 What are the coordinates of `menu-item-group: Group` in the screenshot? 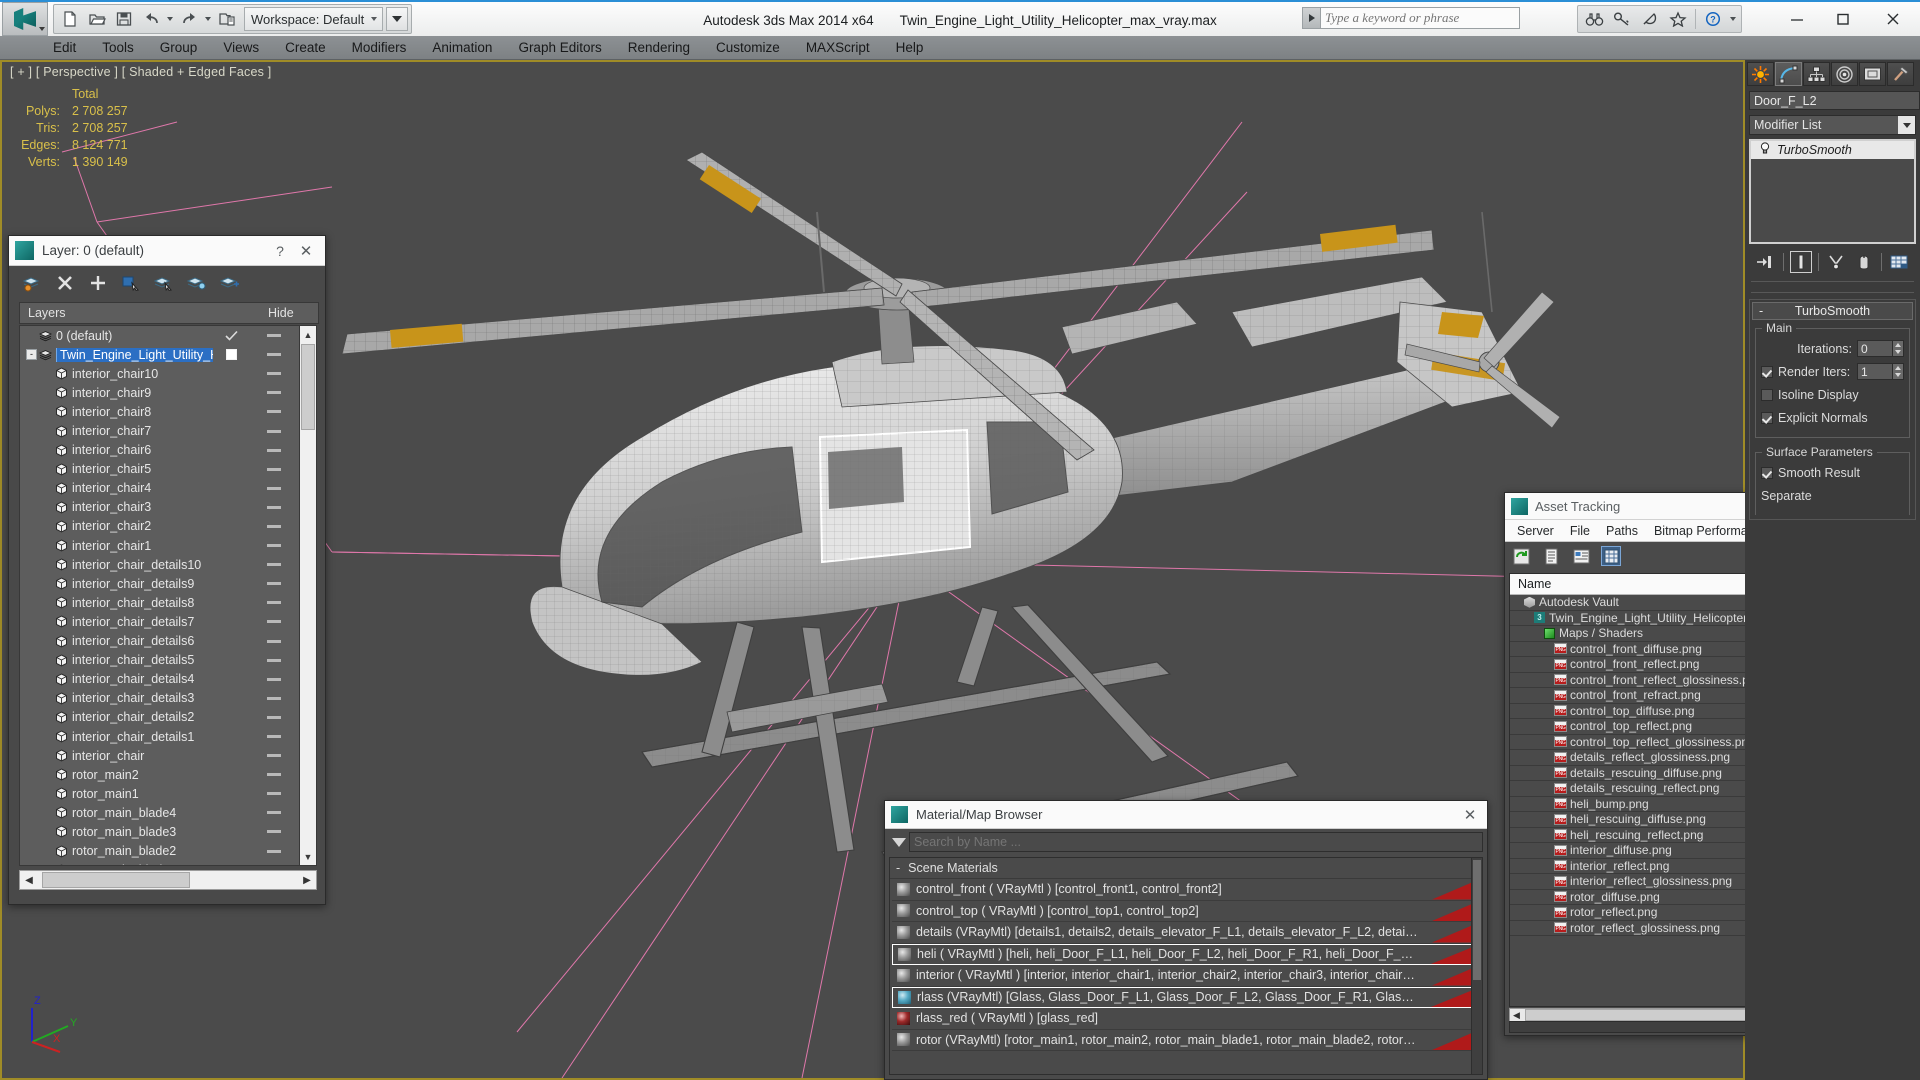 It's located at (179, 48).